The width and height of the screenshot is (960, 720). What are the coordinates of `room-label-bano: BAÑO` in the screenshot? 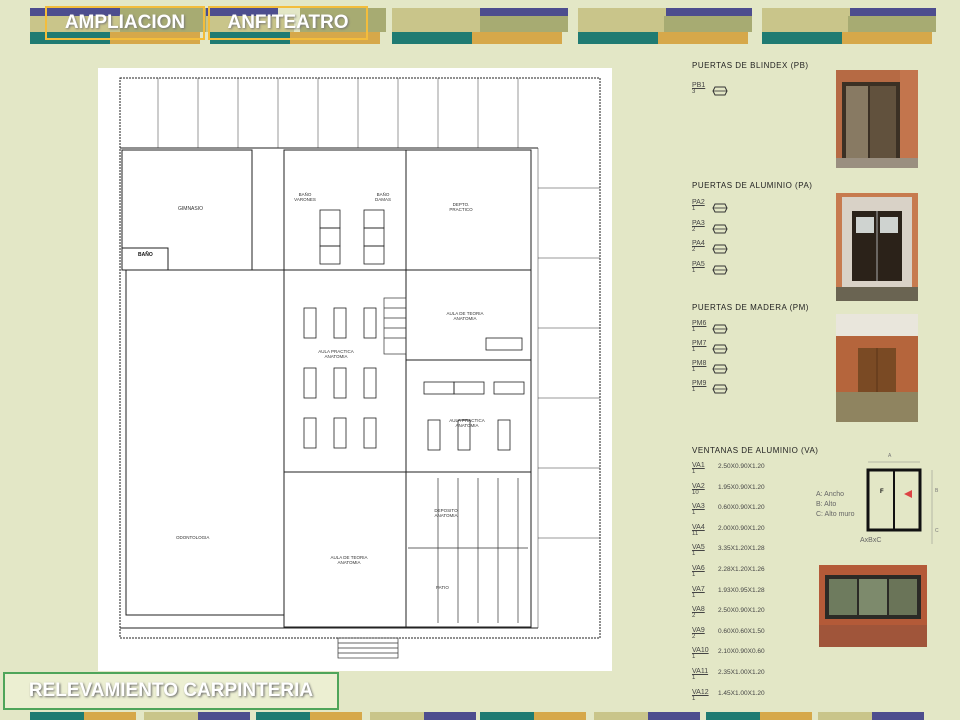 It's located at (145, 255).